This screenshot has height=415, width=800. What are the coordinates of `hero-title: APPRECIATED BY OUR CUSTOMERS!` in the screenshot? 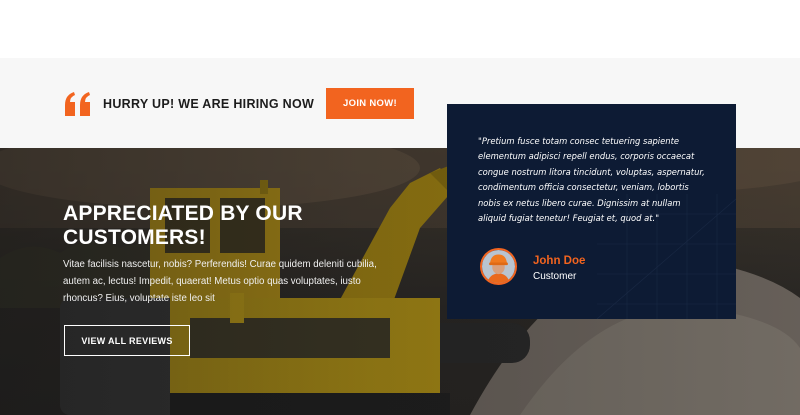 It's located at (183, 225).